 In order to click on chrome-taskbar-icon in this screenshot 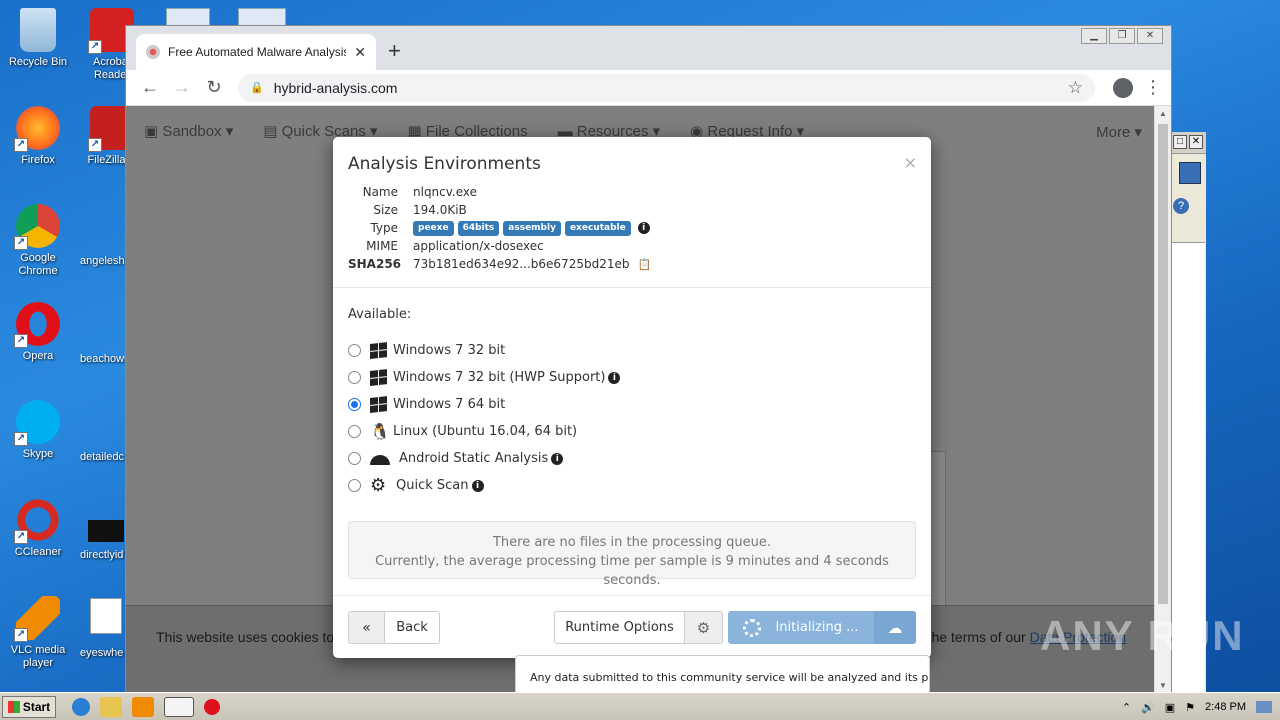, I will do `click(179, 706)`.